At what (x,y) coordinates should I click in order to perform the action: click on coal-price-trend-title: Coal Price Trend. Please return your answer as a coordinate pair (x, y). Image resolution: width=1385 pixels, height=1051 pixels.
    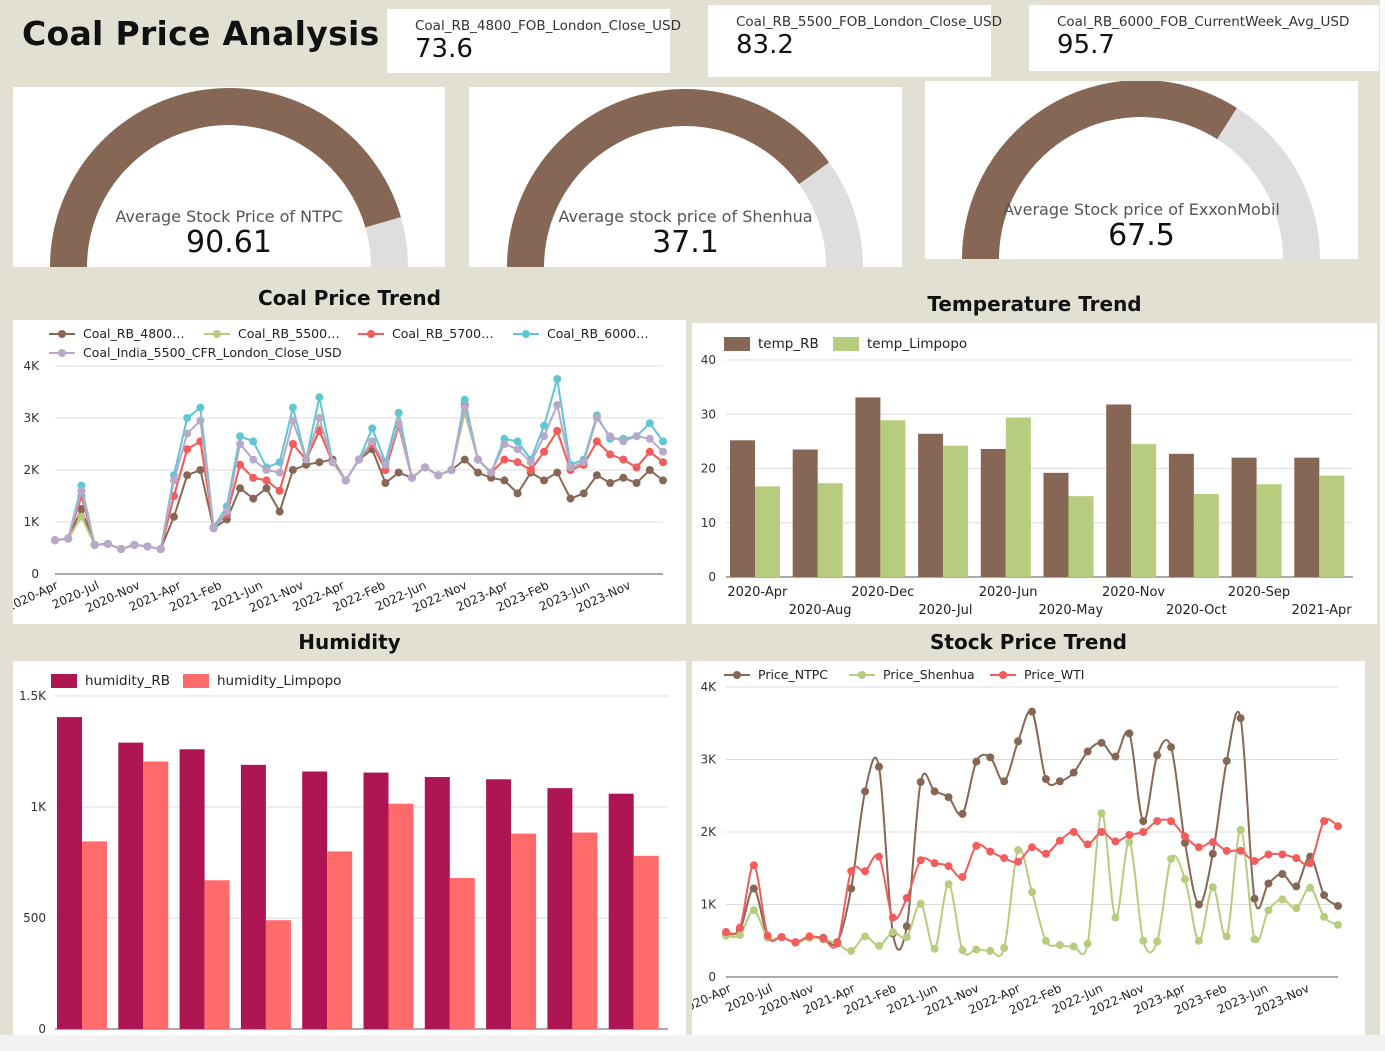
    Looking at the image, I should click on (349, 298).